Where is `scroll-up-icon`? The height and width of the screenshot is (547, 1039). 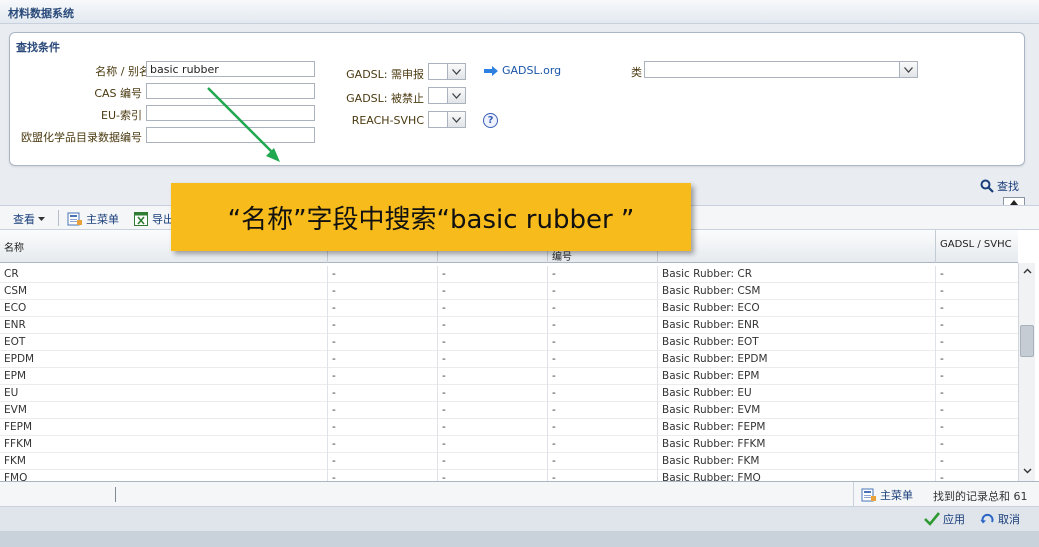 scroll-up-icon is located at coordinates (1027, 271).